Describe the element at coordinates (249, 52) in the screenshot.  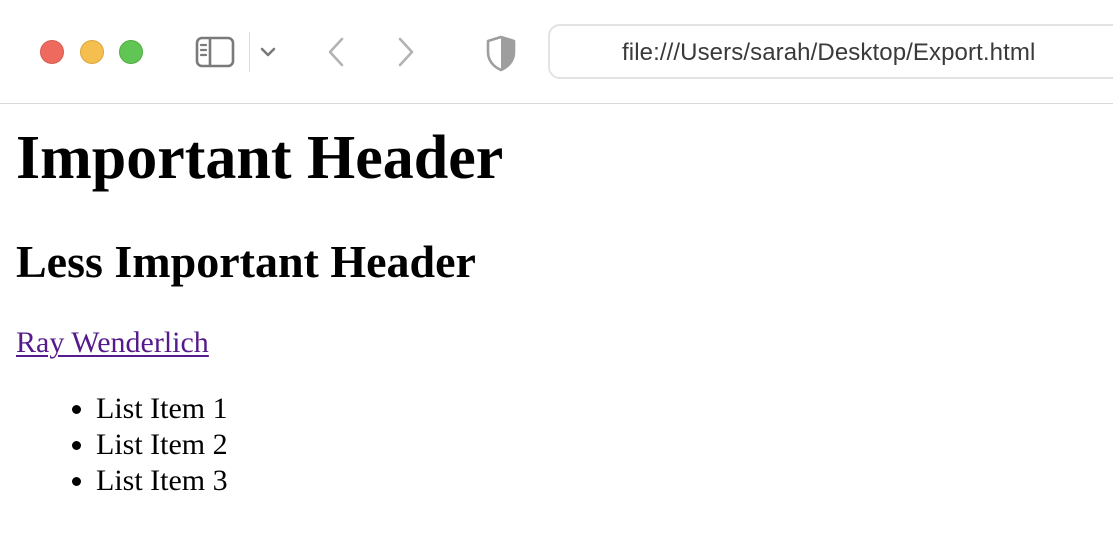
I see `toolbar-divider` at that location.